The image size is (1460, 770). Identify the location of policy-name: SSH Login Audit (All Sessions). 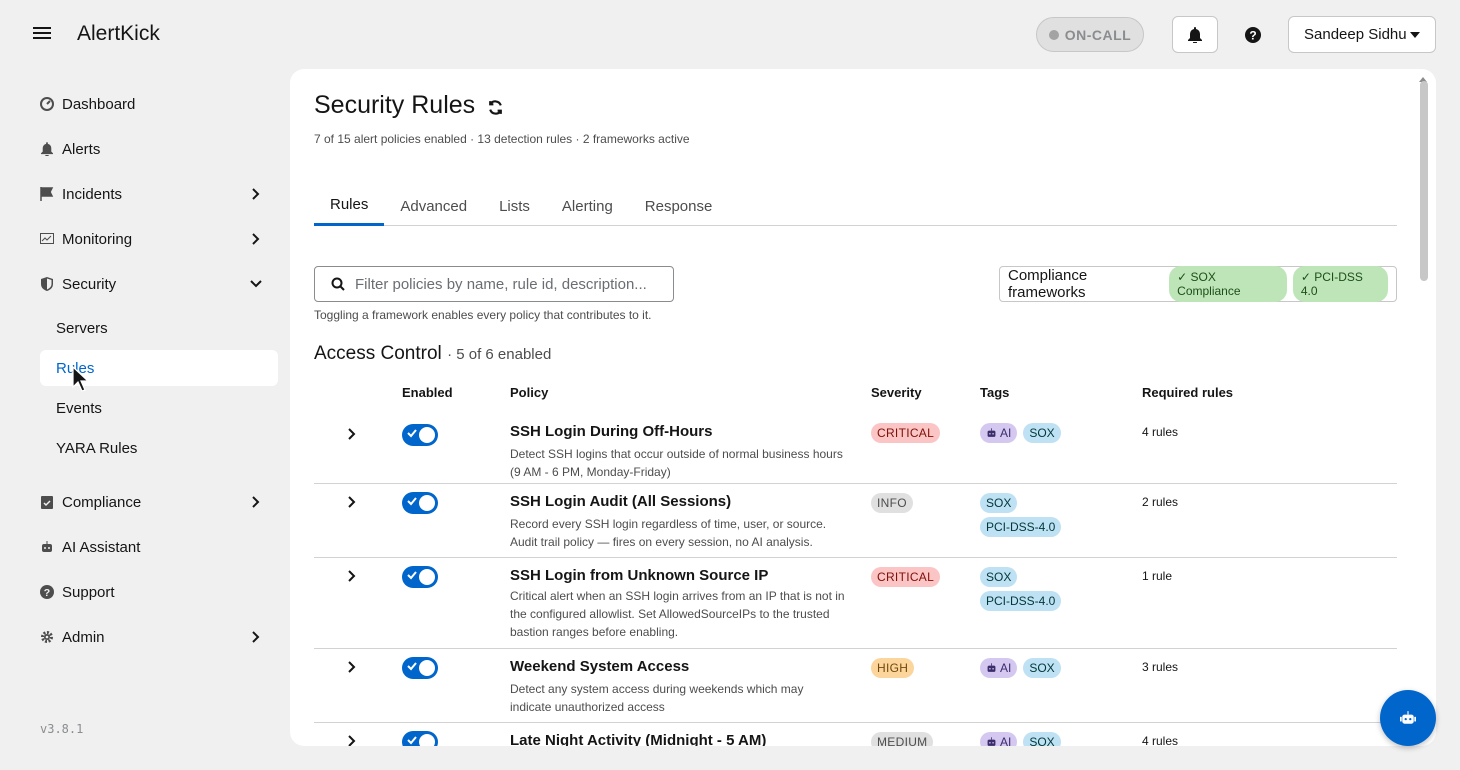
(620, 501).